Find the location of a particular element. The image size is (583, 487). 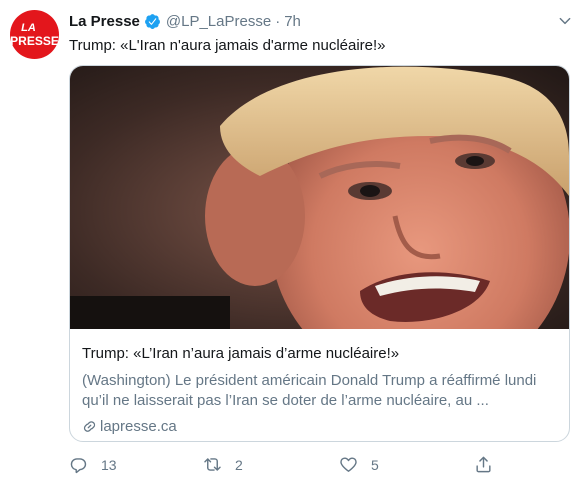

author-display-name: La Presse is located at coordinates (104, 21).